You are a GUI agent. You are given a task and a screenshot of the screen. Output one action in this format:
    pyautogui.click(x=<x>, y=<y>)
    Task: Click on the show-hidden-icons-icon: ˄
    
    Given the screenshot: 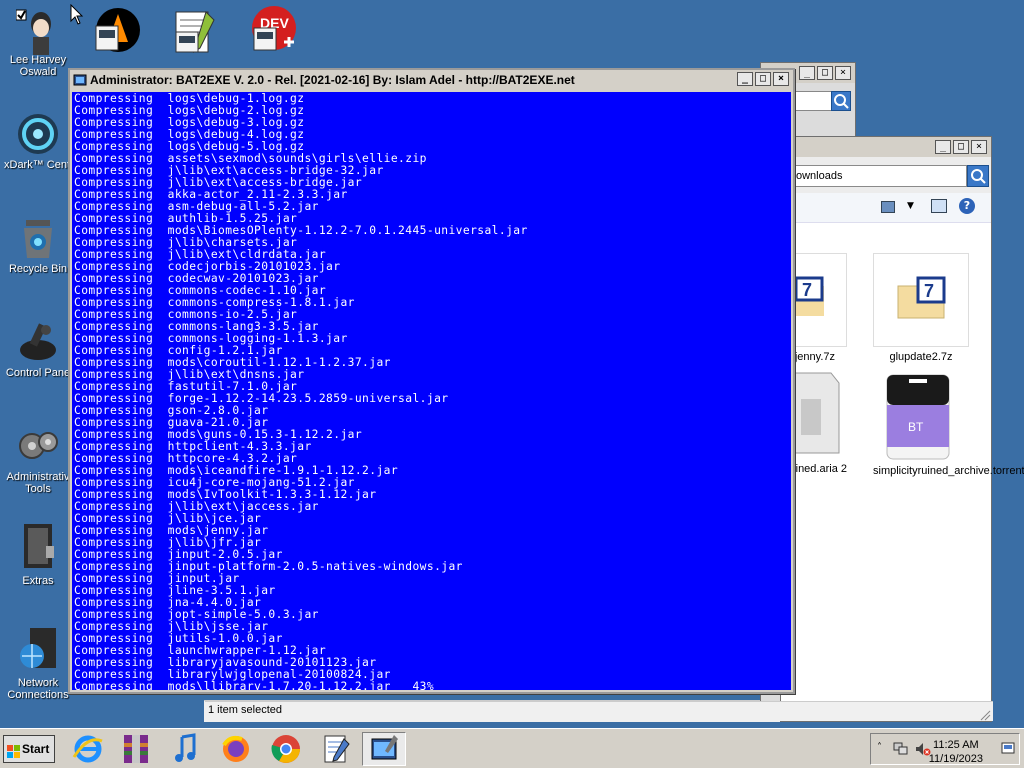 What is the action you would take?
    pyautogui.click(x=879, y=747)
    